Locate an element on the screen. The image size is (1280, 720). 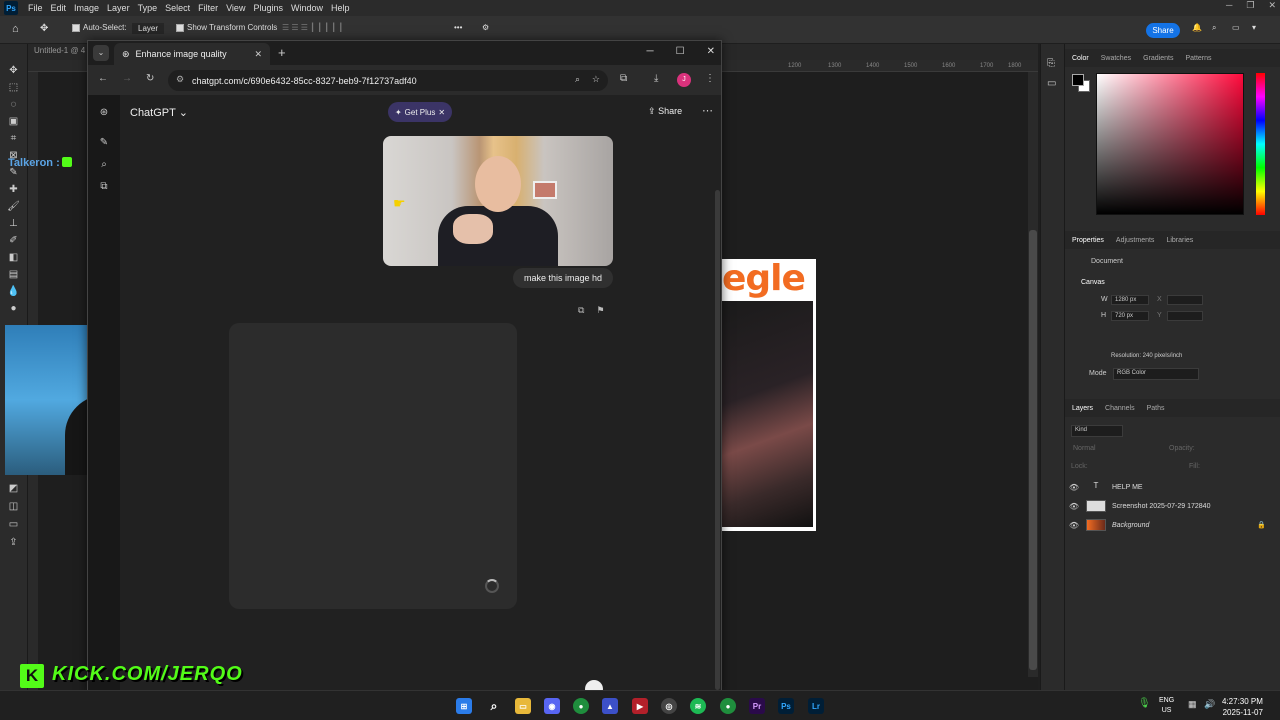
menu-file: File is located at coordinates (35, 8).